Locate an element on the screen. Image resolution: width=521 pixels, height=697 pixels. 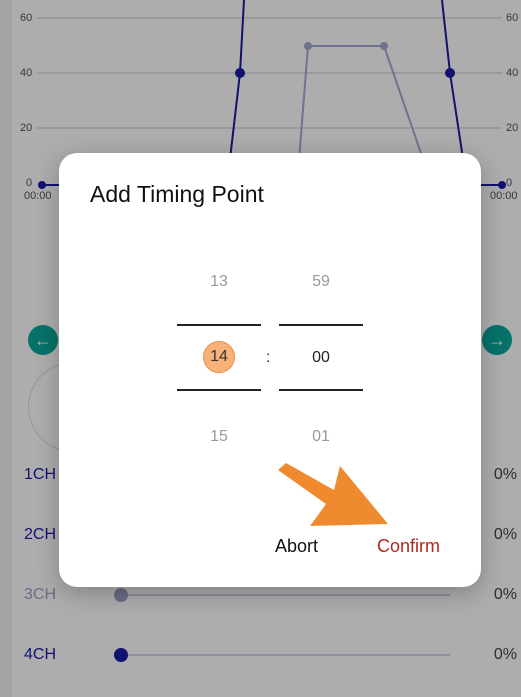
pointer-arrow-icon is located at coordinates (333, 494).